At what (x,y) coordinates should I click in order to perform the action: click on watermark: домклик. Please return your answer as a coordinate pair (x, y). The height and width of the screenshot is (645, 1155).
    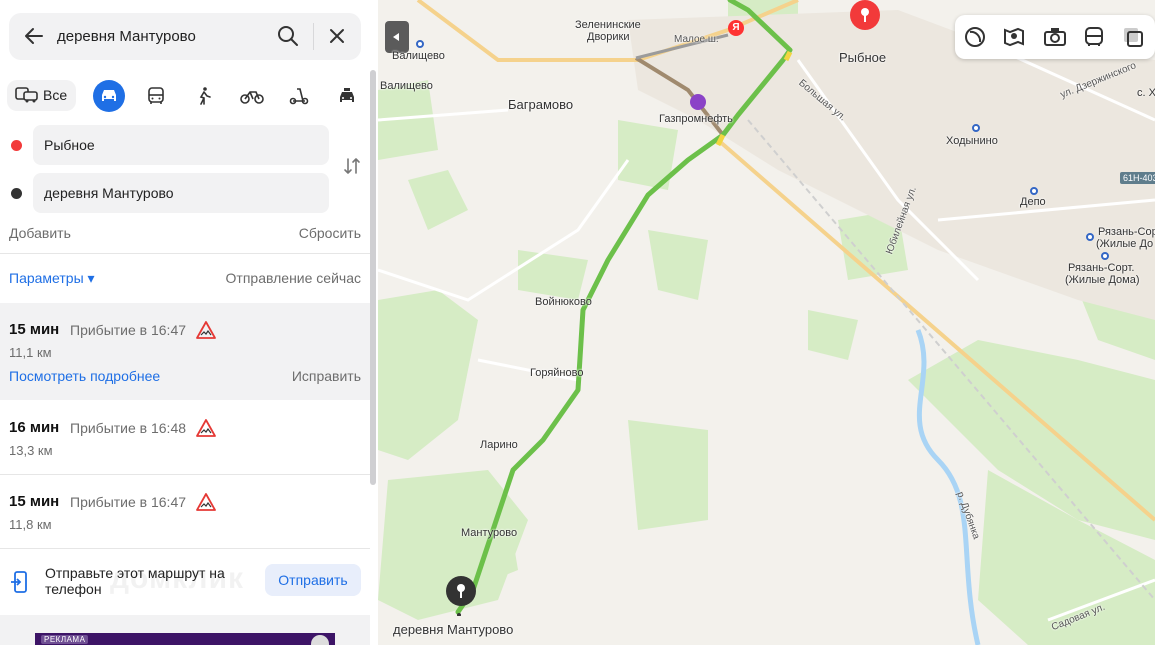
    Looking at the image, I should click on (177, 578).